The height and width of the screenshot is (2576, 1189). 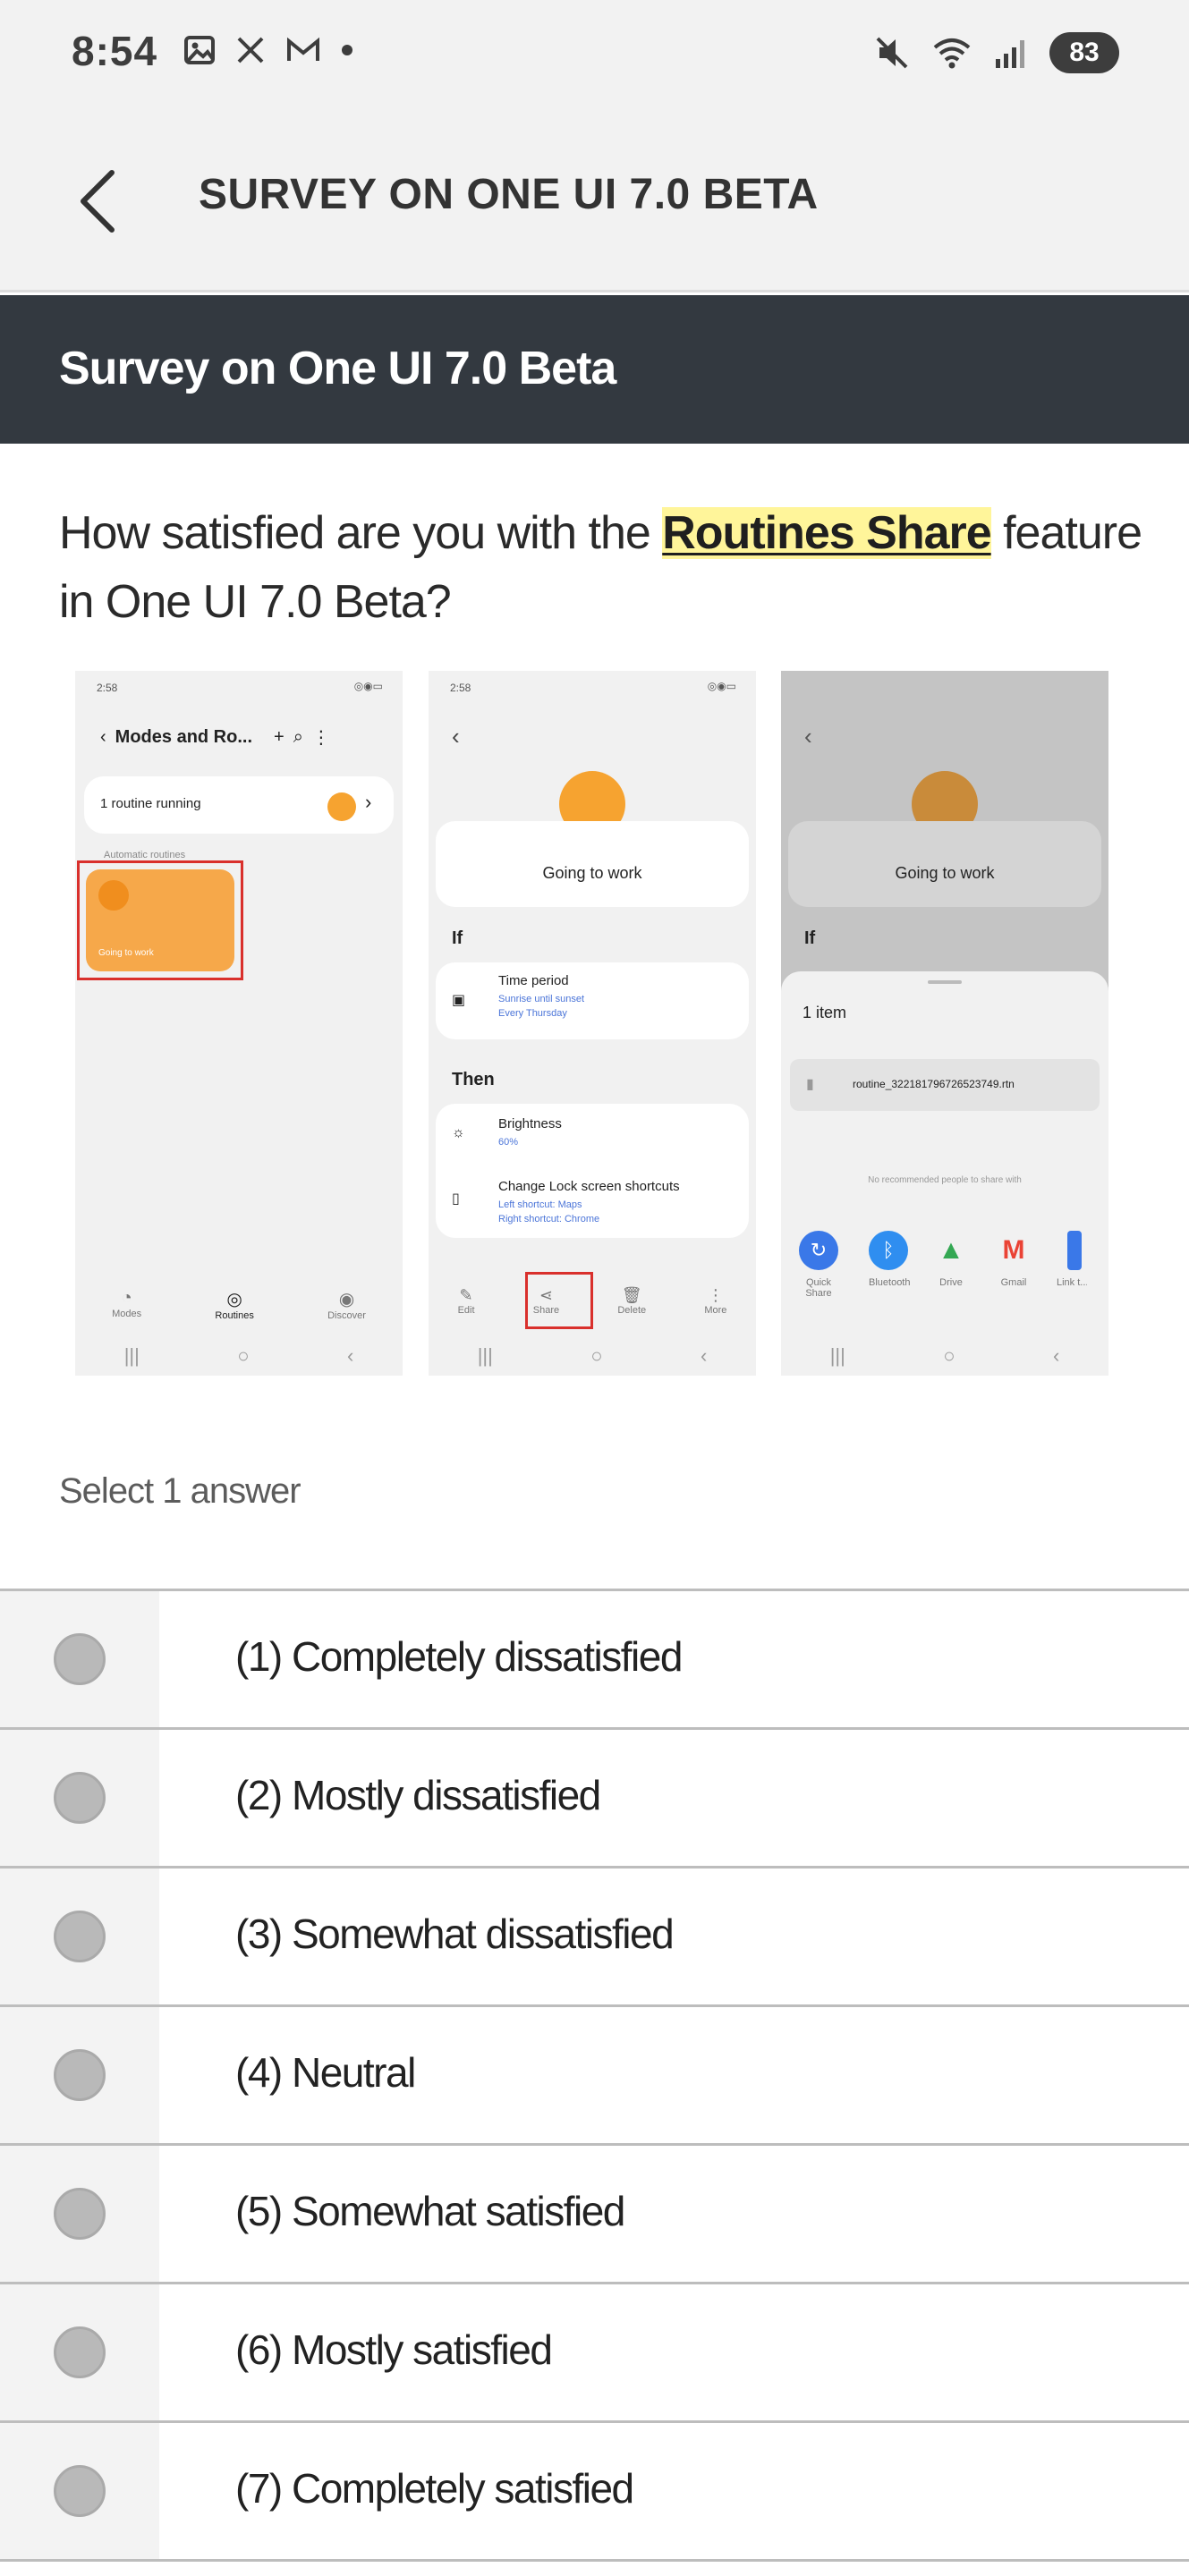 What do you see at coordinates (239, 805) in the screenshot?
I see `mini-running-card: 1 routine running ›` at bounding box center [239, 805].